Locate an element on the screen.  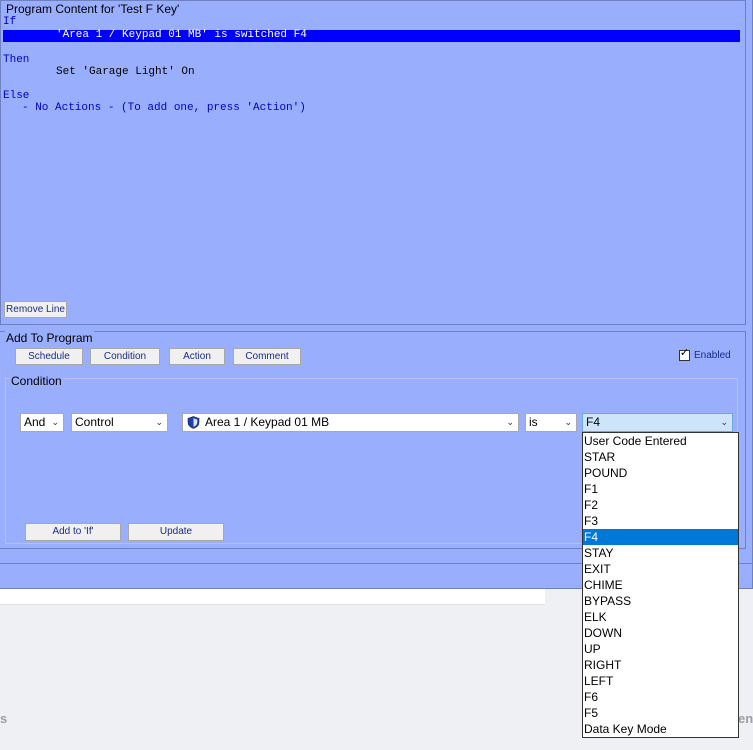
condition-type-value: Control is located at coordinates (94, 422).